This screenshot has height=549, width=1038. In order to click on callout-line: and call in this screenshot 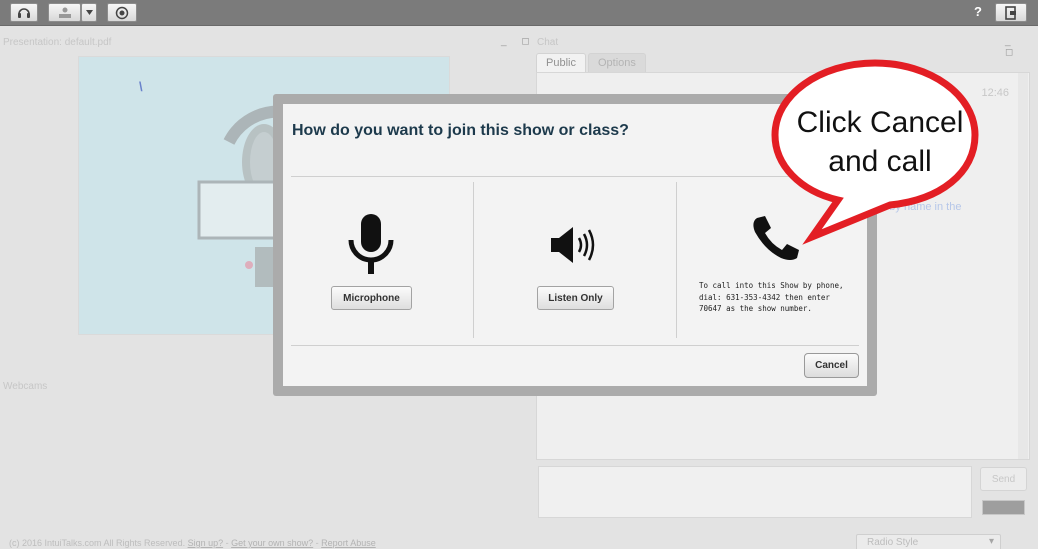, I will do `click(880, 161)`.